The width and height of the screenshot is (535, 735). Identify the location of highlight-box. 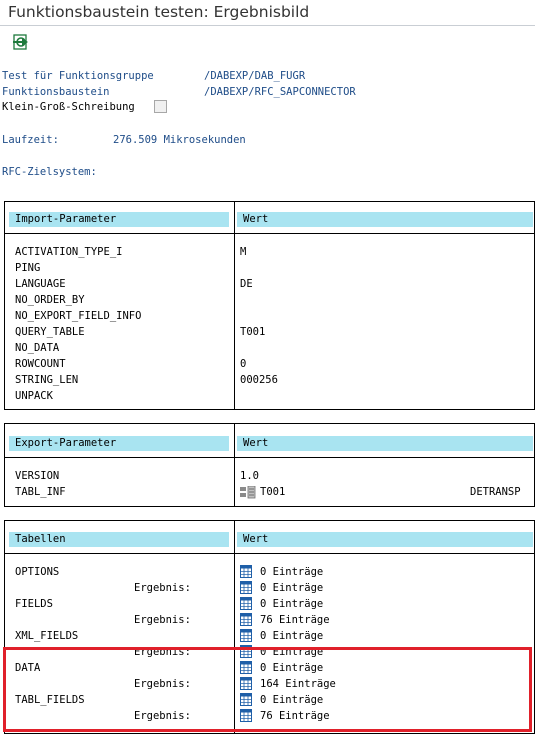
(267, 689).